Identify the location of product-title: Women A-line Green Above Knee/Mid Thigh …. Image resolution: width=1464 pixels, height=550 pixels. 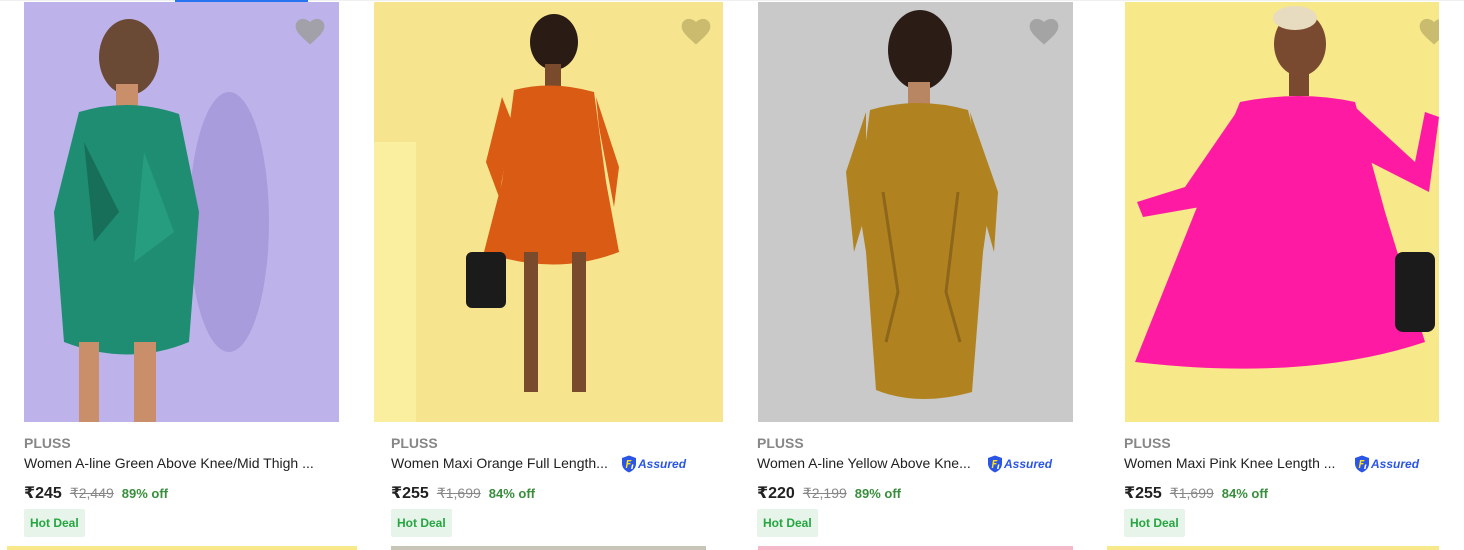
(169, 463).